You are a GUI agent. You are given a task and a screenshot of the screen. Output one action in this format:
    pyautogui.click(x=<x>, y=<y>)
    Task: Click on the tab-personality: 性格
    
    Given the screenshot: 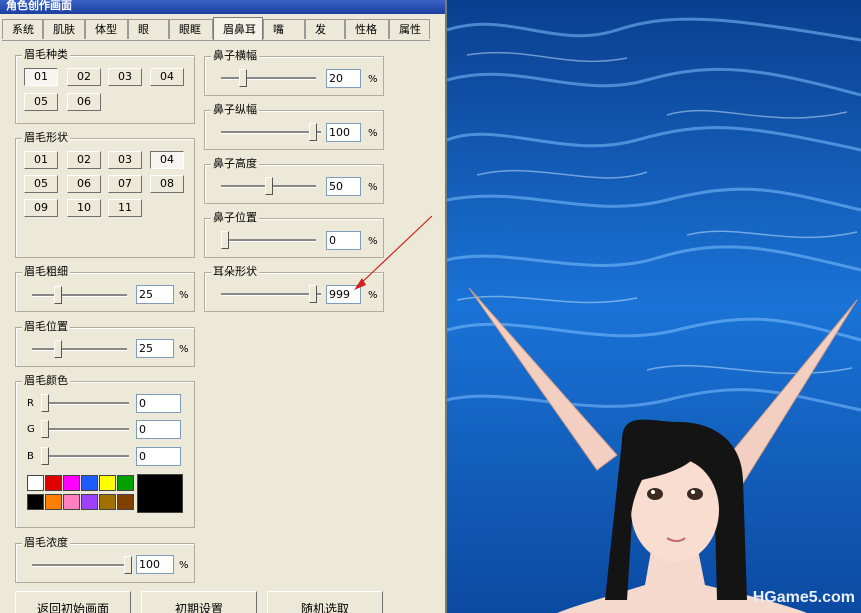 What is the action you would take?
    pyautogui.click(x=367, y=29)
    